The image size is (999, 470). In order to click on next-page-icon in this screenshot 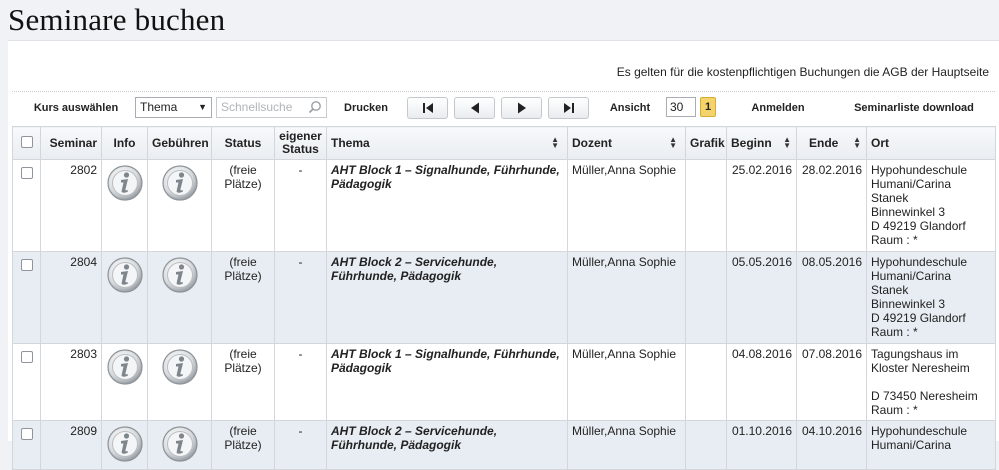, I will do `click(521, 108)`.